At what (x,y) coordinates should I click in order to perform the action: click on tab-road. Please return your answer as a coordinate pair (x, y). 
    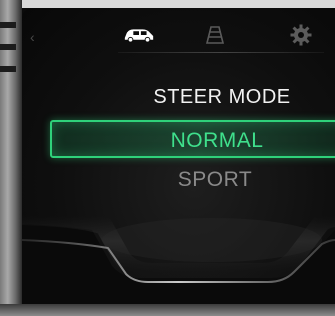
    Looking at the image, I should click on (215, 35).